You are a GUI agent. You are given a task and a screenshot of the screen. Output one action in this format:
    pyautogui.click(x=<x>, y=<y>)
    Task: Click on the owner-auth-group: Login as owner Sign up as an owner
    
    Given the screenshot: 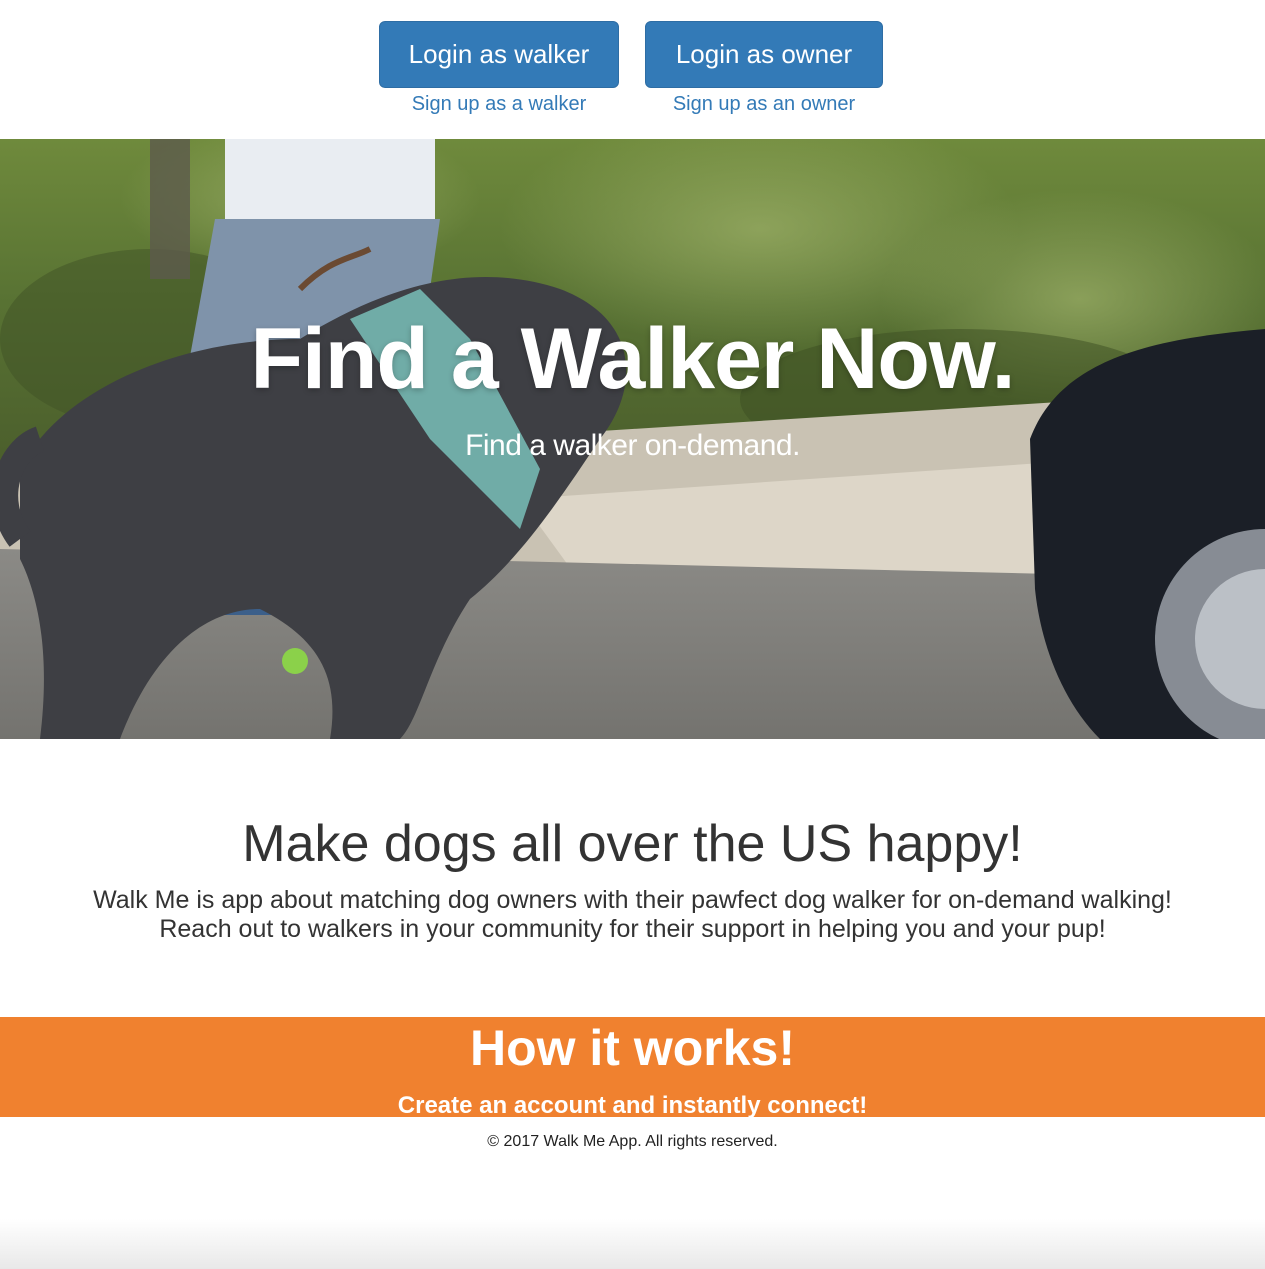 What is the action you would take?
    pyautogui.click(x=764, y=68)
    